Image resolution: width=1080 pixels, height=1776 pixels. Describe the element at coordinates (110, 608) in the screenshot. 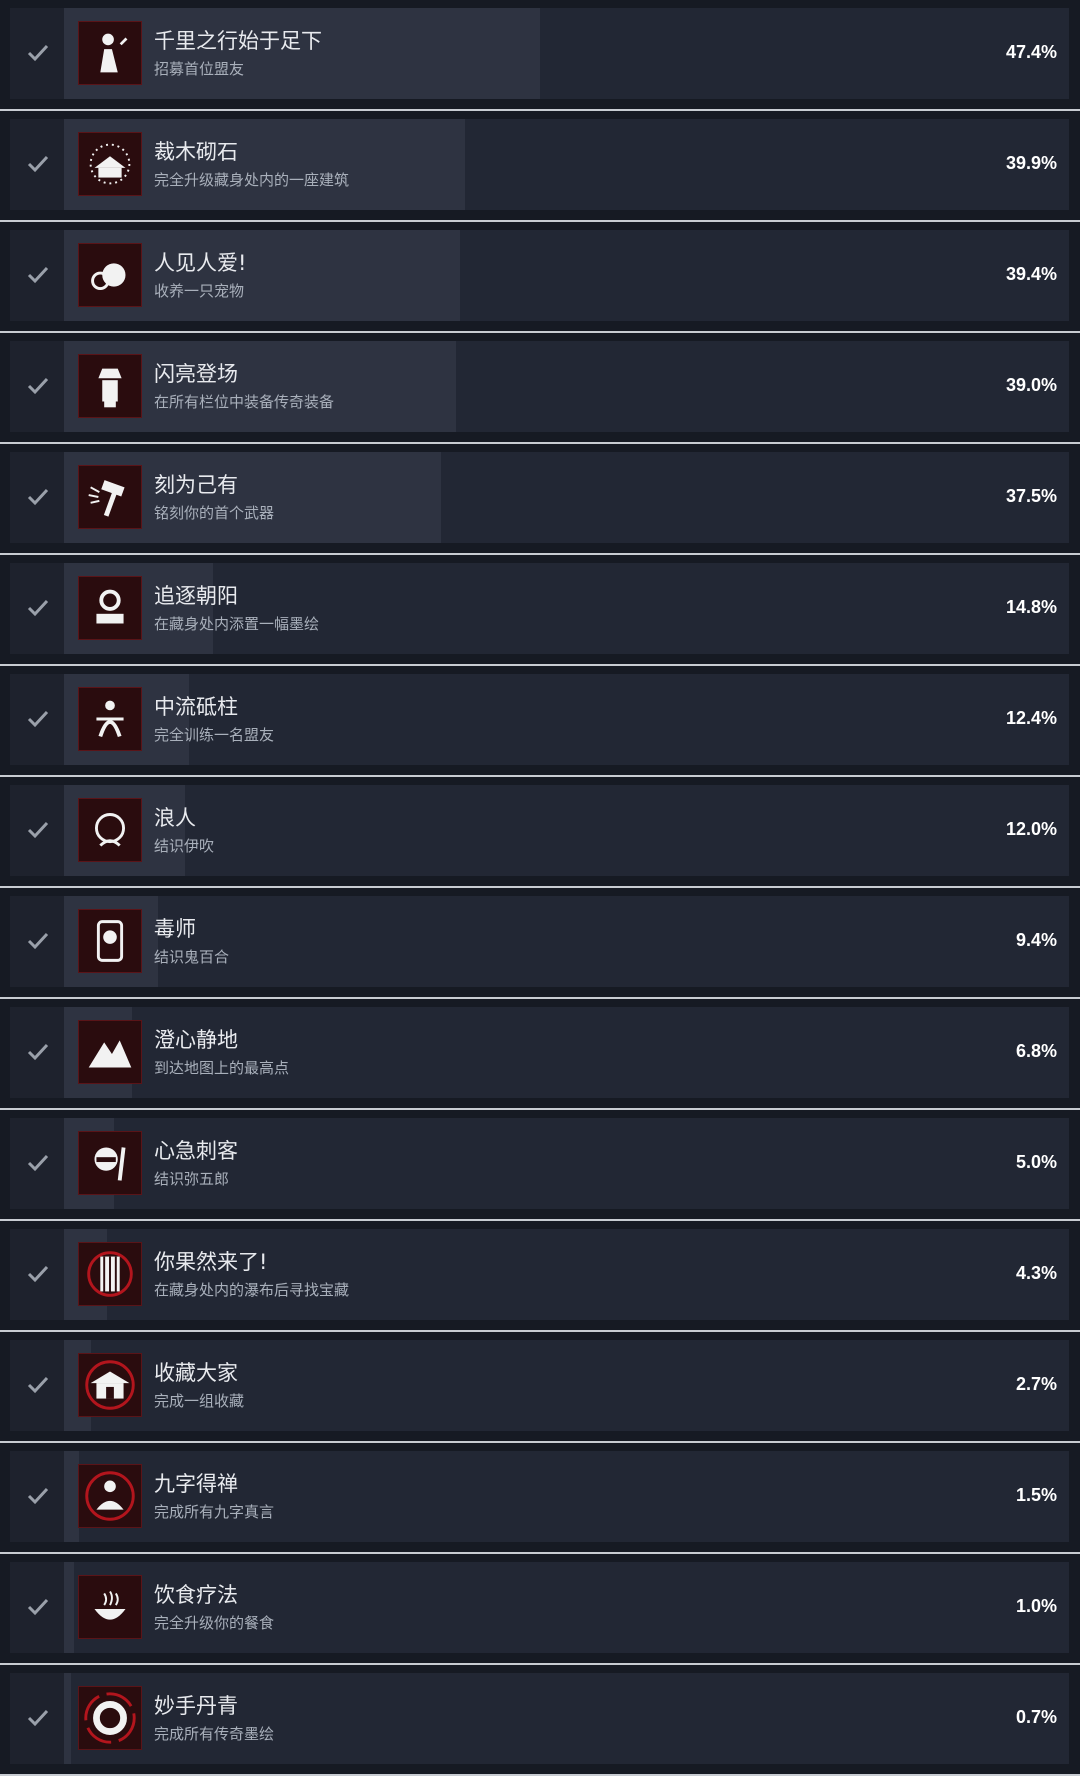

I see `painting-icon` at that location.